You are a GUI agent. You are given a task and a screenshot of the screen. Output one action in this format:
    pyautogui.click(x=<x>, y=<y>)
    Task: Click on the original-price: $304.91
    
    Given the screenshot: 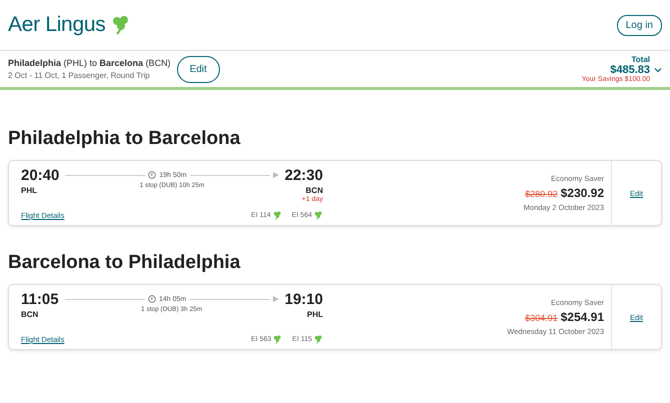 What is the action you would take?
    pyautogui.click(x=541, y=318)
    